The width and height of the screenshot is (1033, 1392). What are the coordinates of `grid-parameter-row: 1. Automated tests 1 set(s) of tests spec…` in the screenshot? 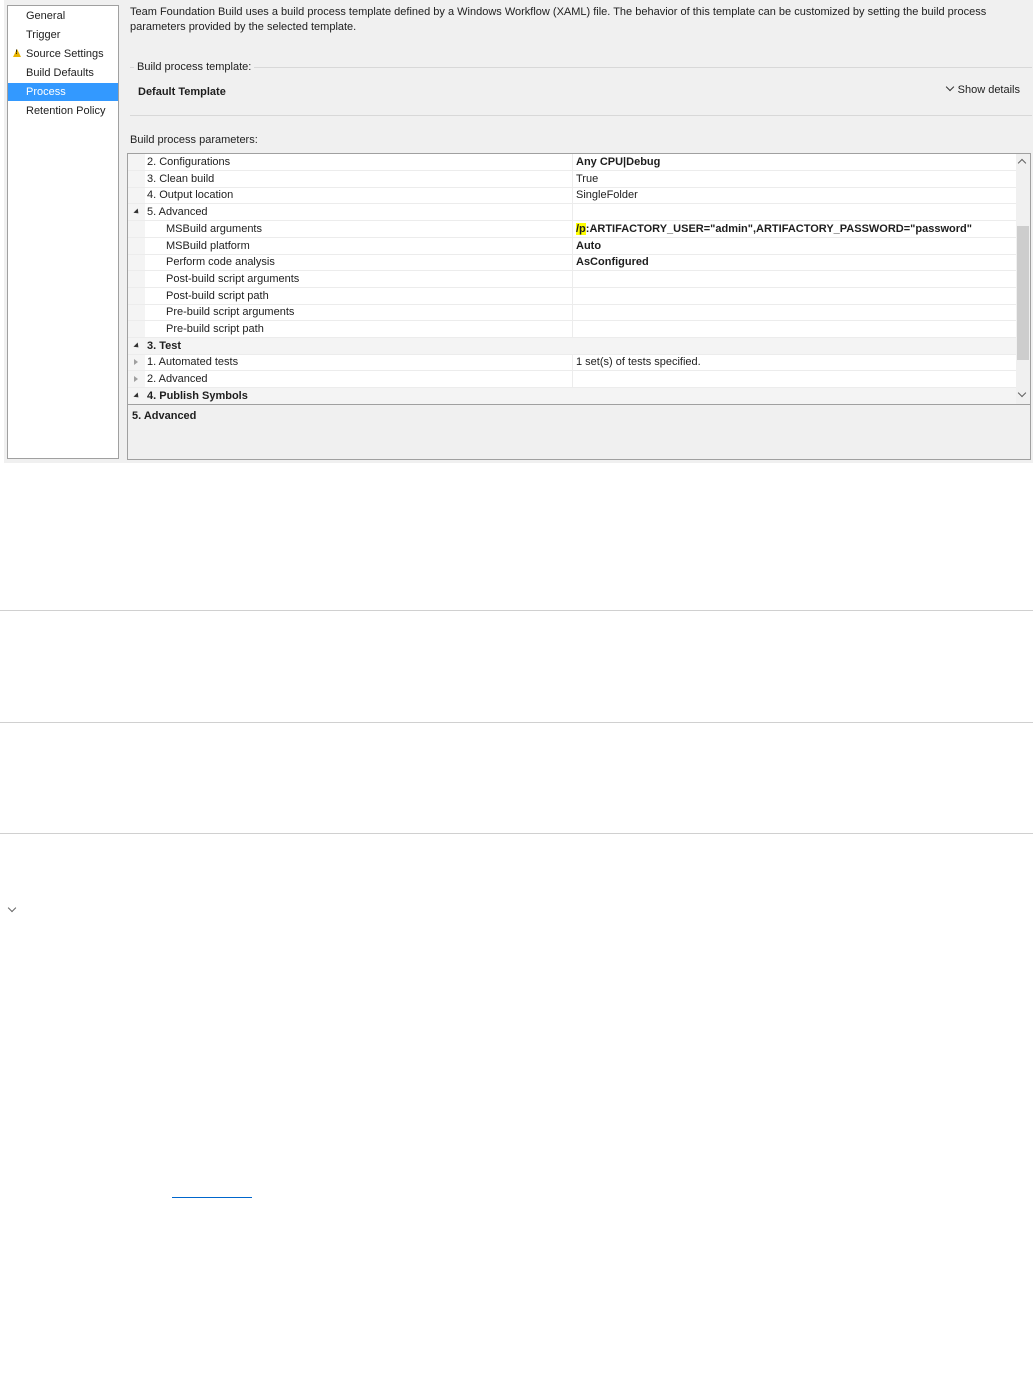 It's located at (572, 363).